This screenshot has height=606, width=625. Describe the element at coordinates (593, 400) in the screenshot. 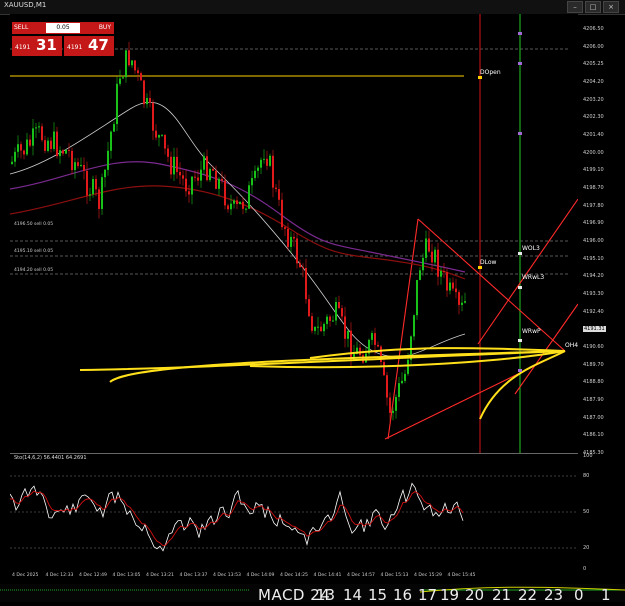

I see `price-tick-label: 4187.90` at that location.